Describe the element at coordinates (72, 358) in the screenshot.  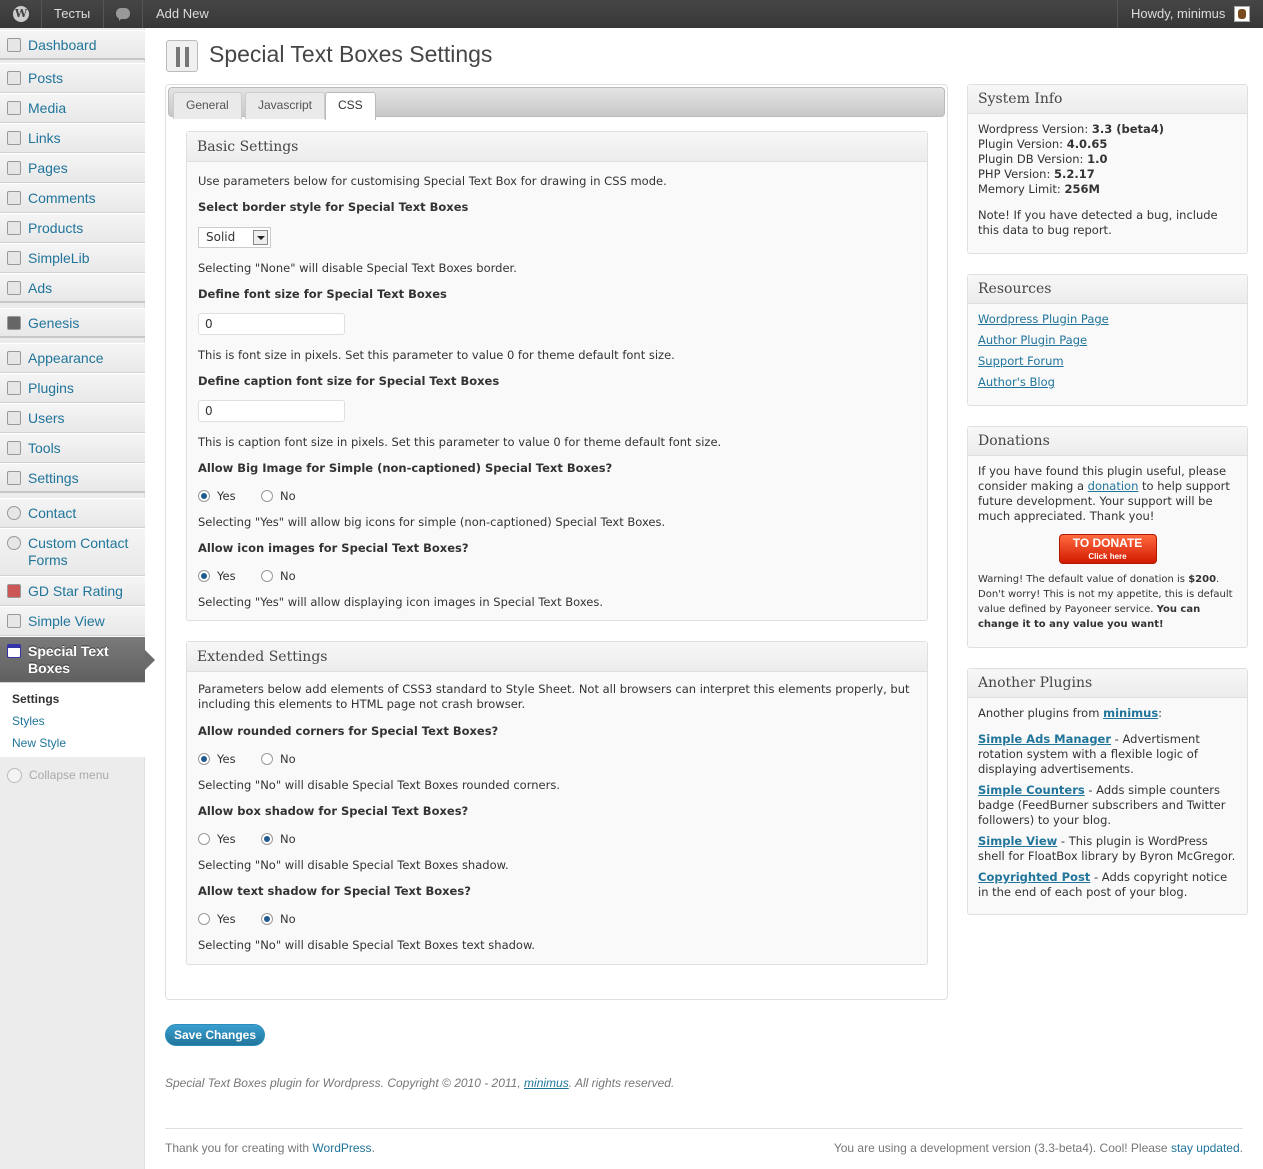
I see `sidebar-item-appearance: Appearance` at that location.